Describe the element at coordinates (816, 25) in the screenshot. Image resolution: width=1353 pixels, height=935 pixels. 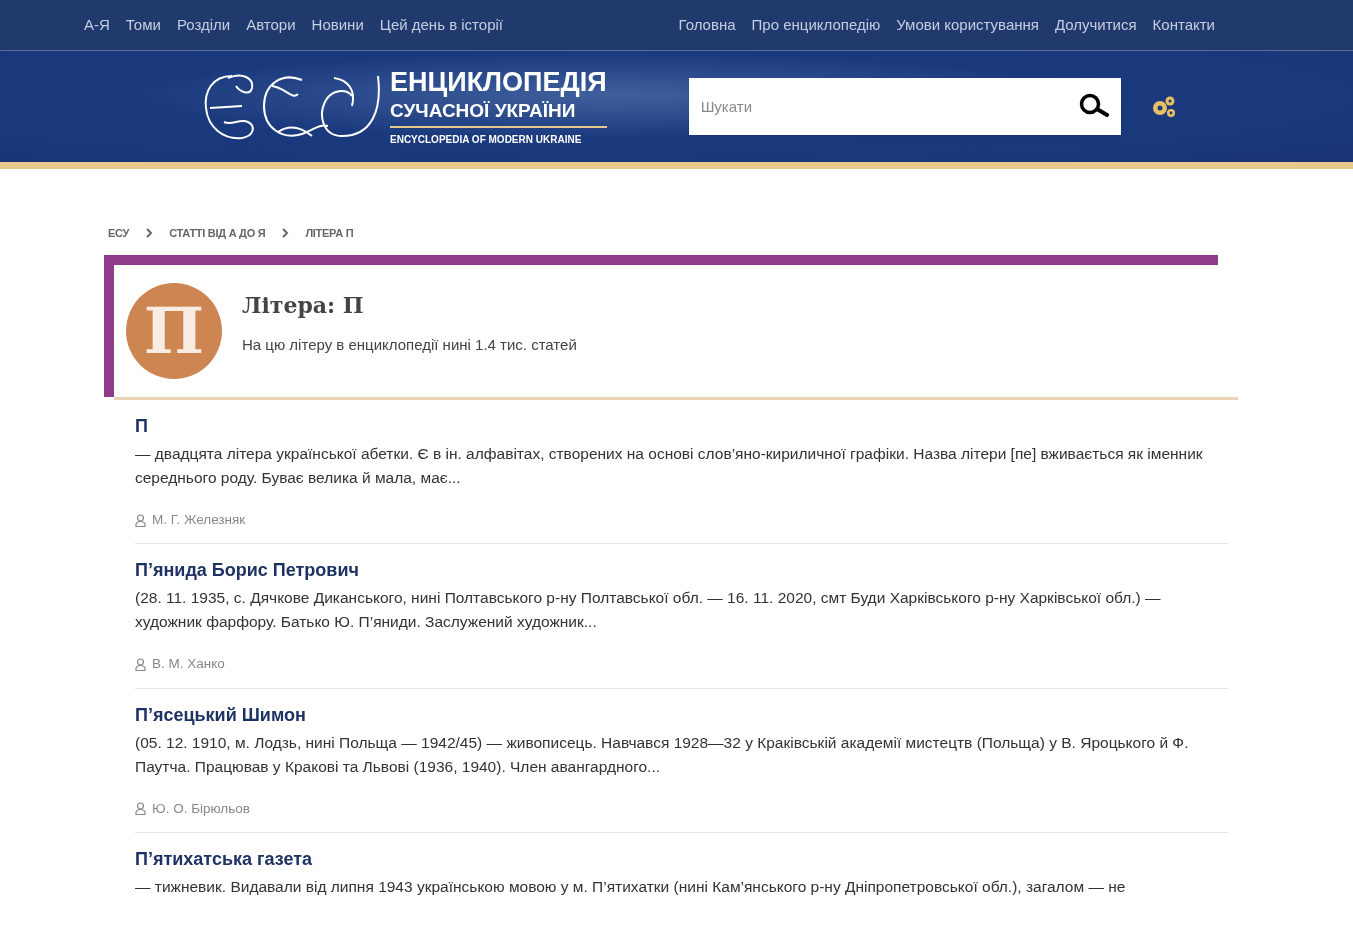
I see `nav-link: Про енциклопедію` at that location.